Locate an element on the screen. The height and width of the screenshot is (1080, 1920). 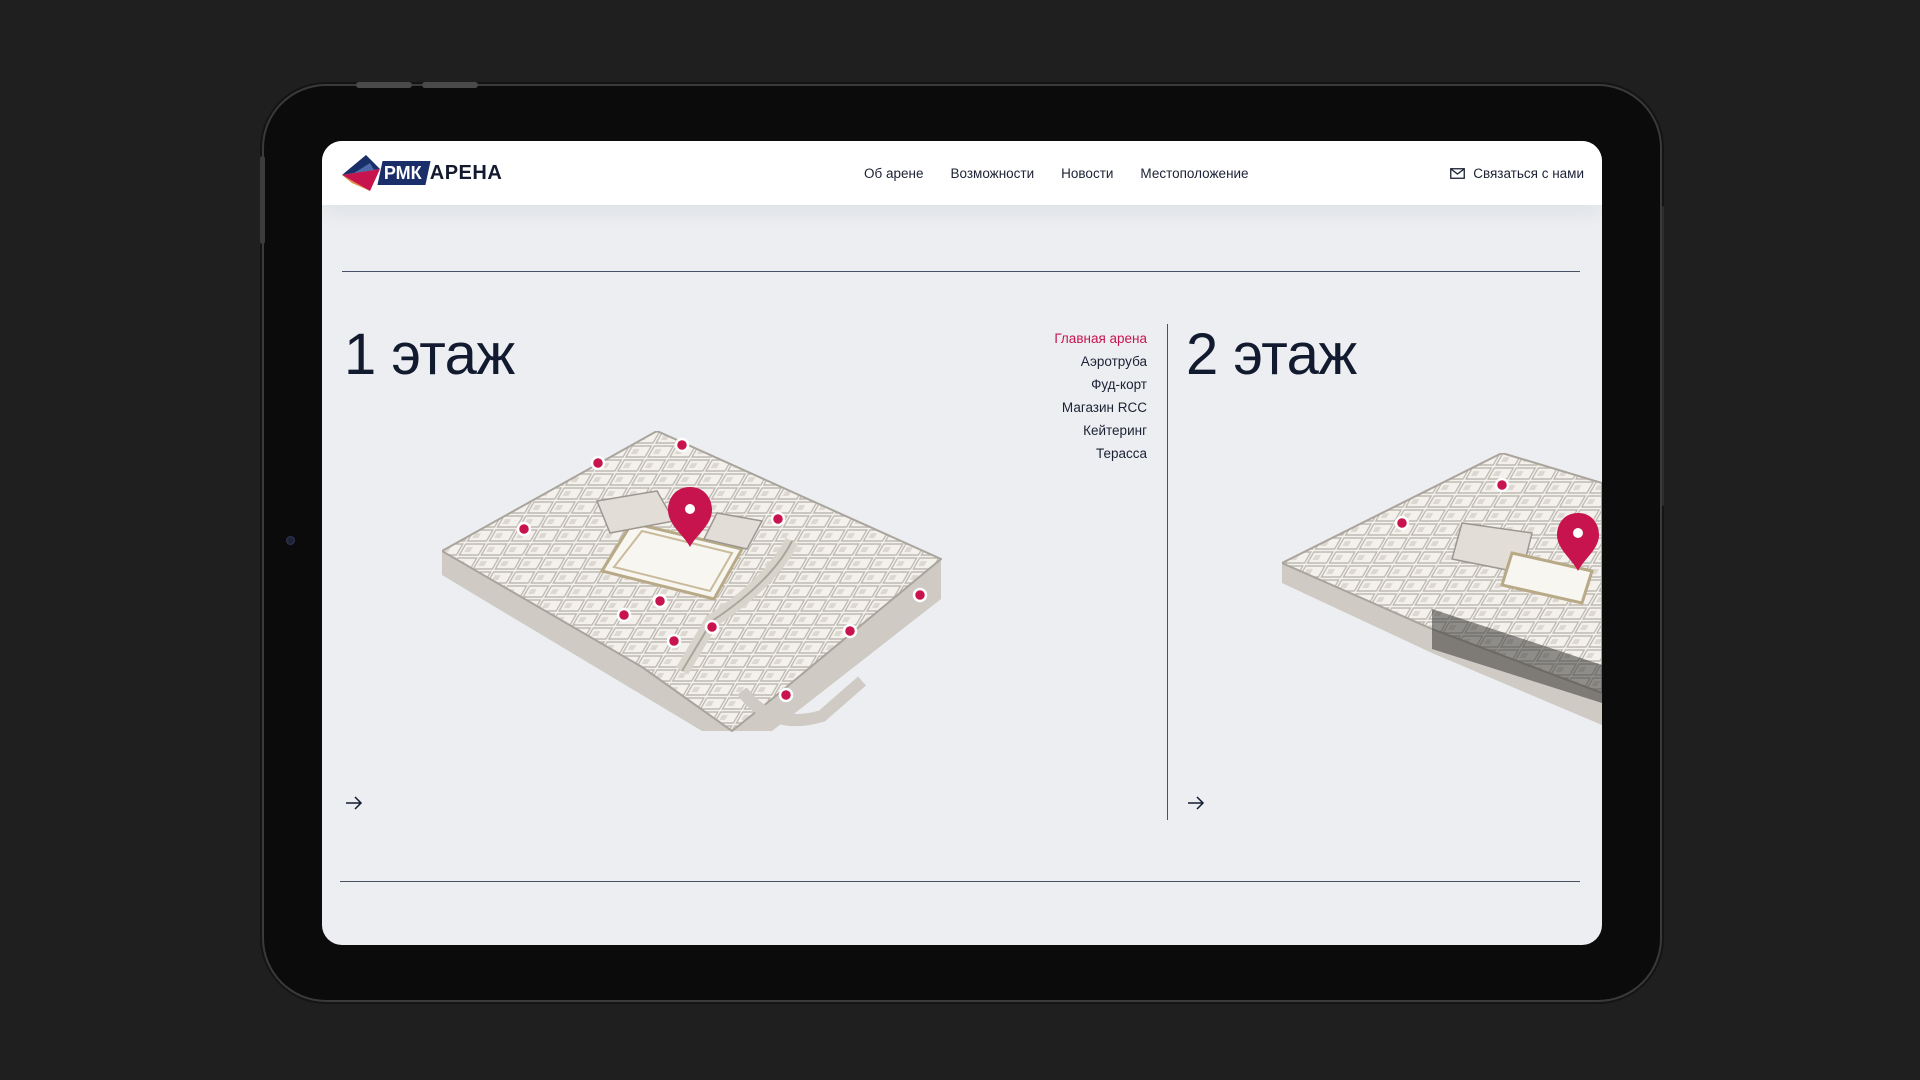
top-divider is located at coordinates (961, 271).